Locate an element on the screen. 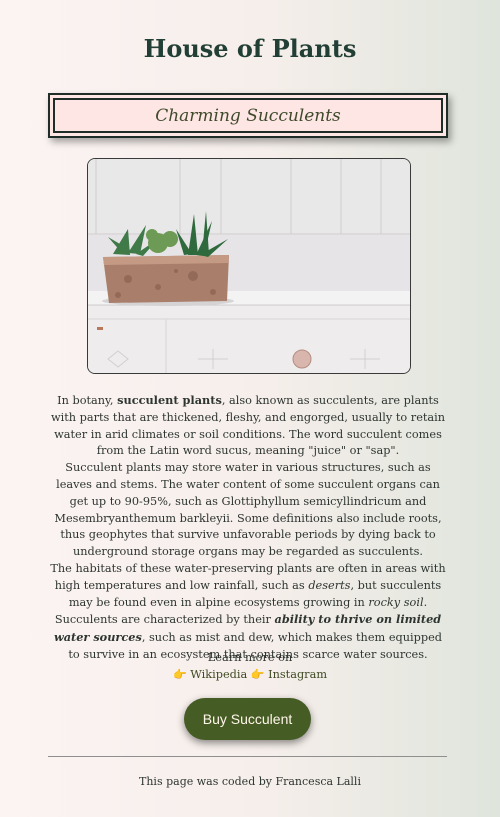 The height and width of the screenshot is (817, 500). subtitle: Charming Succulents is located at coordinates (248, 115).